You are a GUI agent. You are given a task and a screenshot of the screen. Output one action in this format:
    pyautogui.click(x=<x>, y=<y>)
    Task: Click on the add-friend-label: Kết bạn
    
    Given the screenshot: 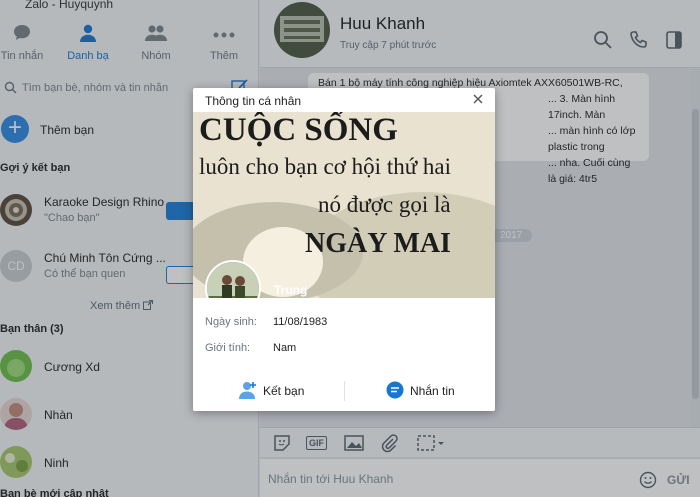 What is the action you would take?
    pyautogui.click(x=284, y=391)
    